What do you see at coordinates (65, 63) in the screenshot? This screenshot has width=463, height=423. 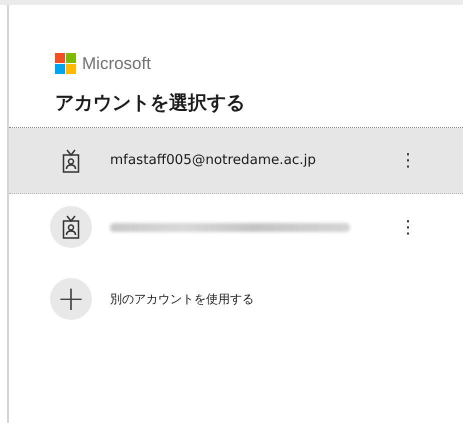 I see `microsoft-logo-icon` at bounding box center [65, 63].